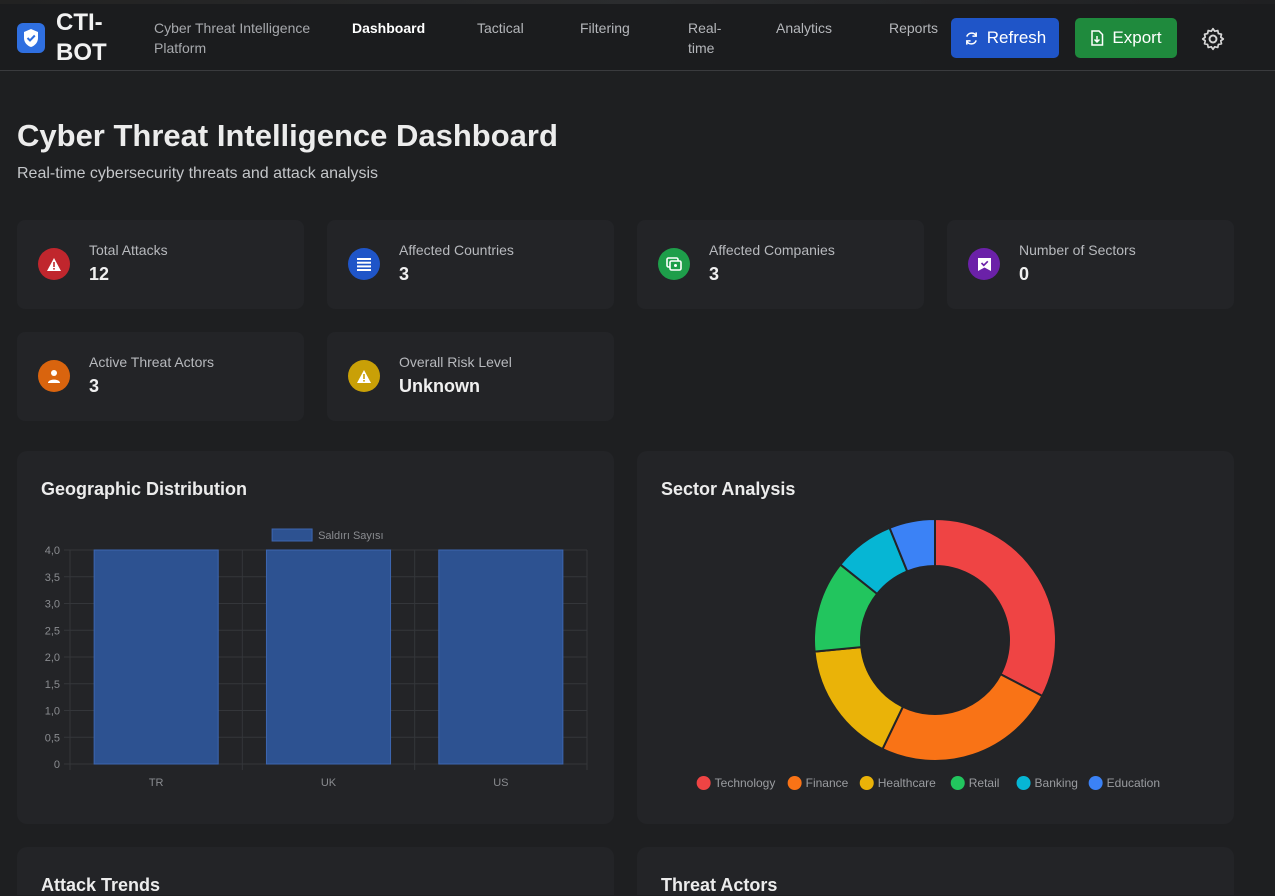 This screenshot has height=896, width=1275. What do you see at coordinates (329, 783) in the screenshot?
I see `x-tick-label: UK` at bounding box center [329, 783].